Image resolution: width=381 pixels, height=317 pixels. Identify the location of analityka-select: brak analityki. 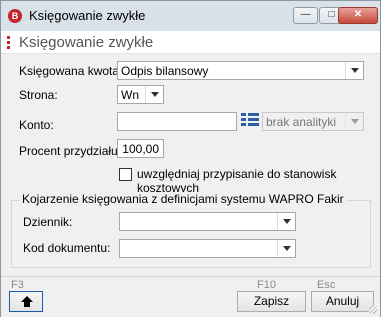
(313, 121).